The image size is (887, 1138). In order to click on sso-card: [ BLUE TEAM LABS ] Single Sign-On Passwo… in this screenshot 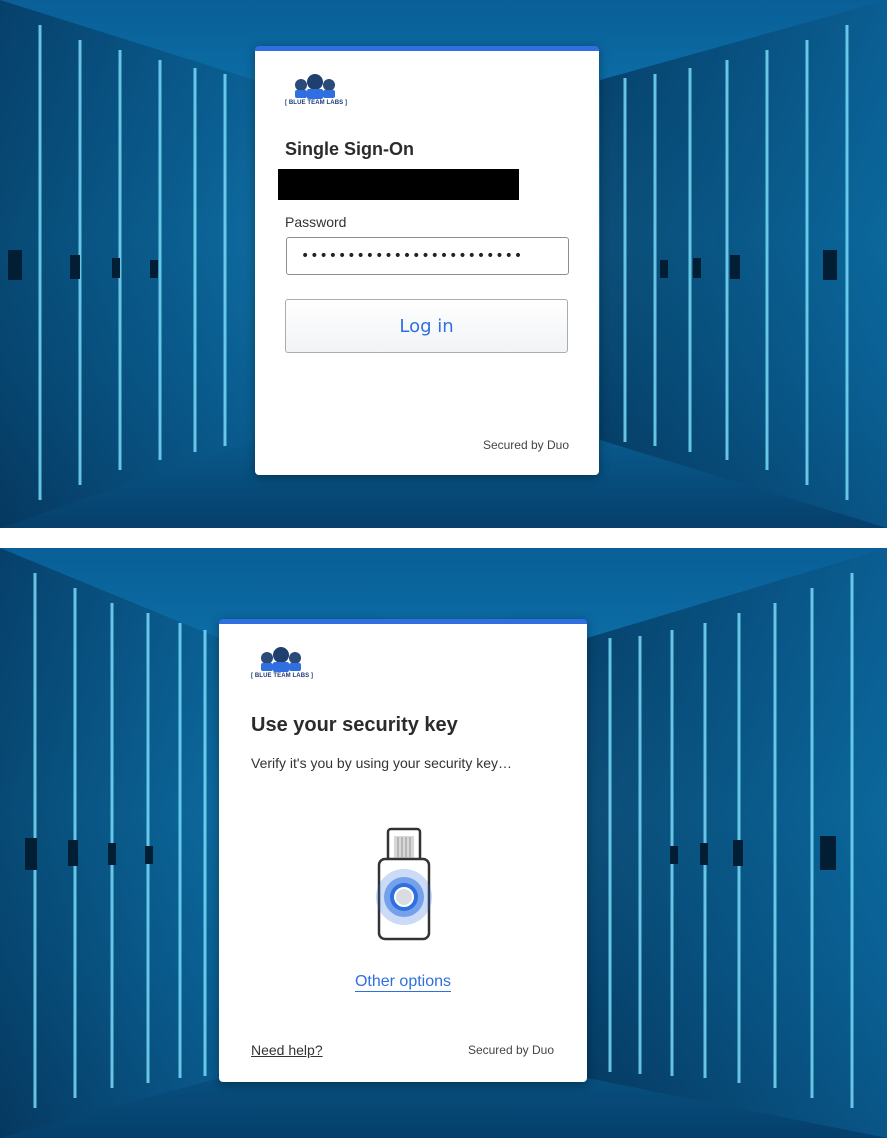, I will do `click(427, 260)`.